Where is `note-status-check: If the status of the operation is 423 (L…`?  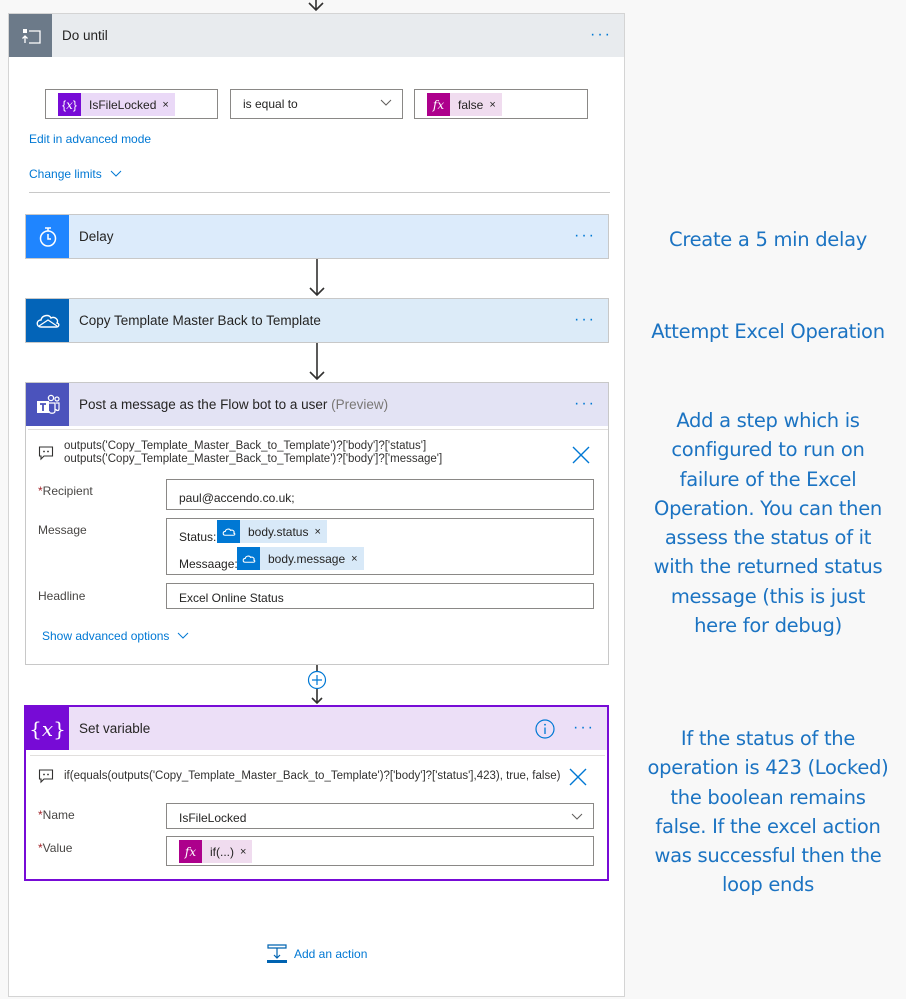 note-status-check: If the status of the operation is 423 (L… is located at coordinates (768, 812).